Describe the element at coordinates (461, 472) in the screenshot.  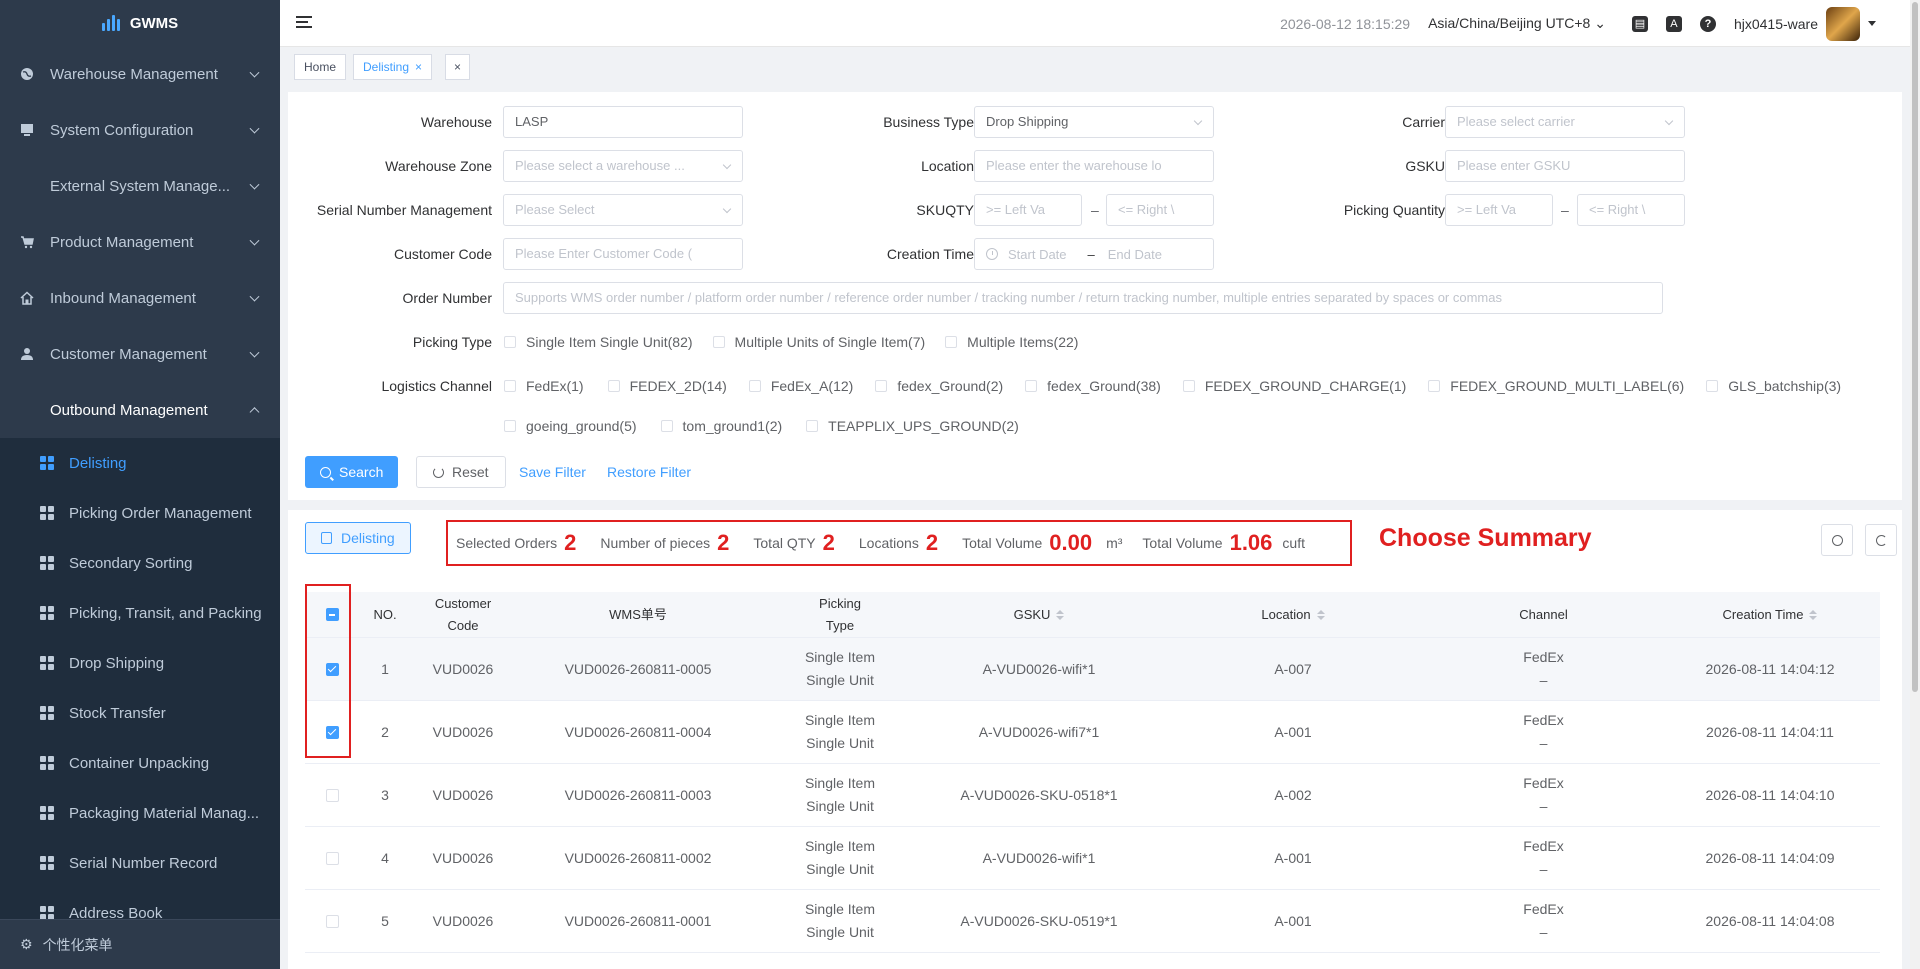
I see `reset-button: Reset` at that location.